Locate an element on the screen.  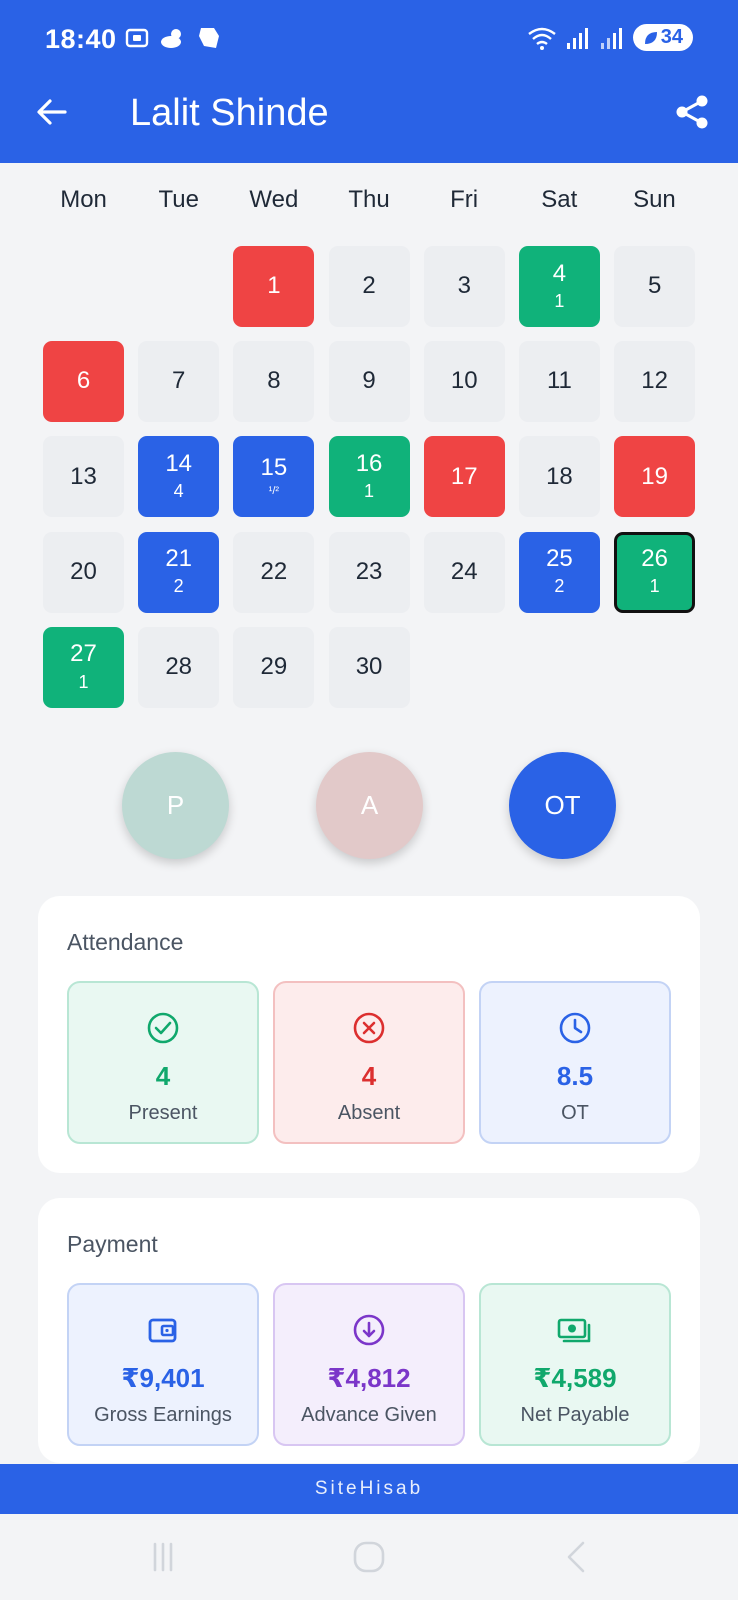
calendar-day-cell: 1 is located at coordinates (274, 286).